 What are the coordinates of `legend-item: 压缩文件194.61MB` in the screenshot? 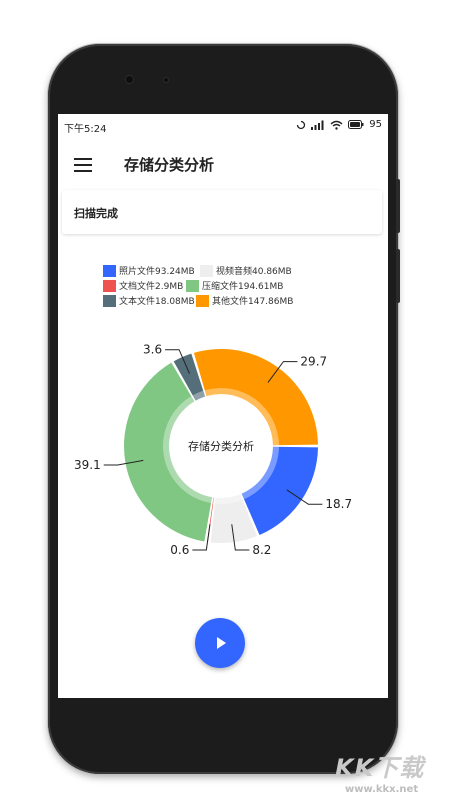 It's located at (234, 285).